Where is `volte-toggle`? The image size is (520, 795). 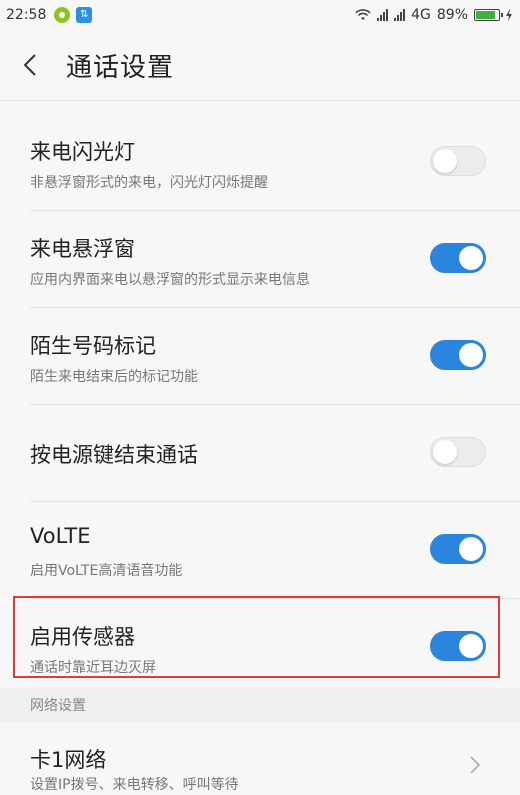
volte-toggle is located at coordinates (458, 549).